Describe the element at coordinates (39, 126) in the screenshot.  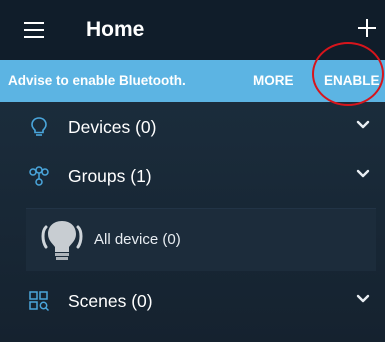
I see `lightbulb-outline-icon` at that location.